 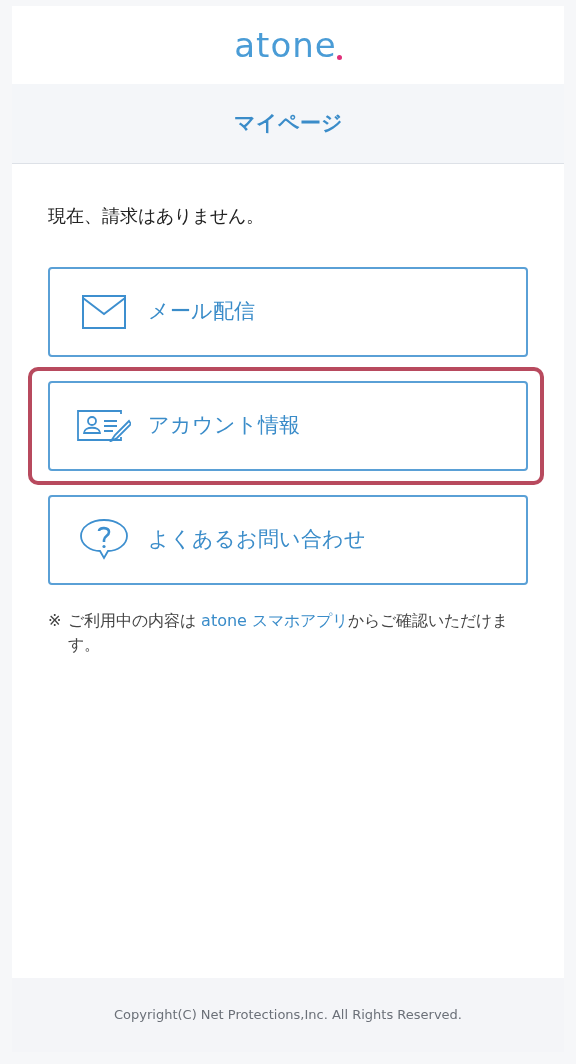 What do you see at coordinates (156, 216) in the screenshot?
I see `billing-message: 現在、請求はありません。` at bounding box center [156, 216].